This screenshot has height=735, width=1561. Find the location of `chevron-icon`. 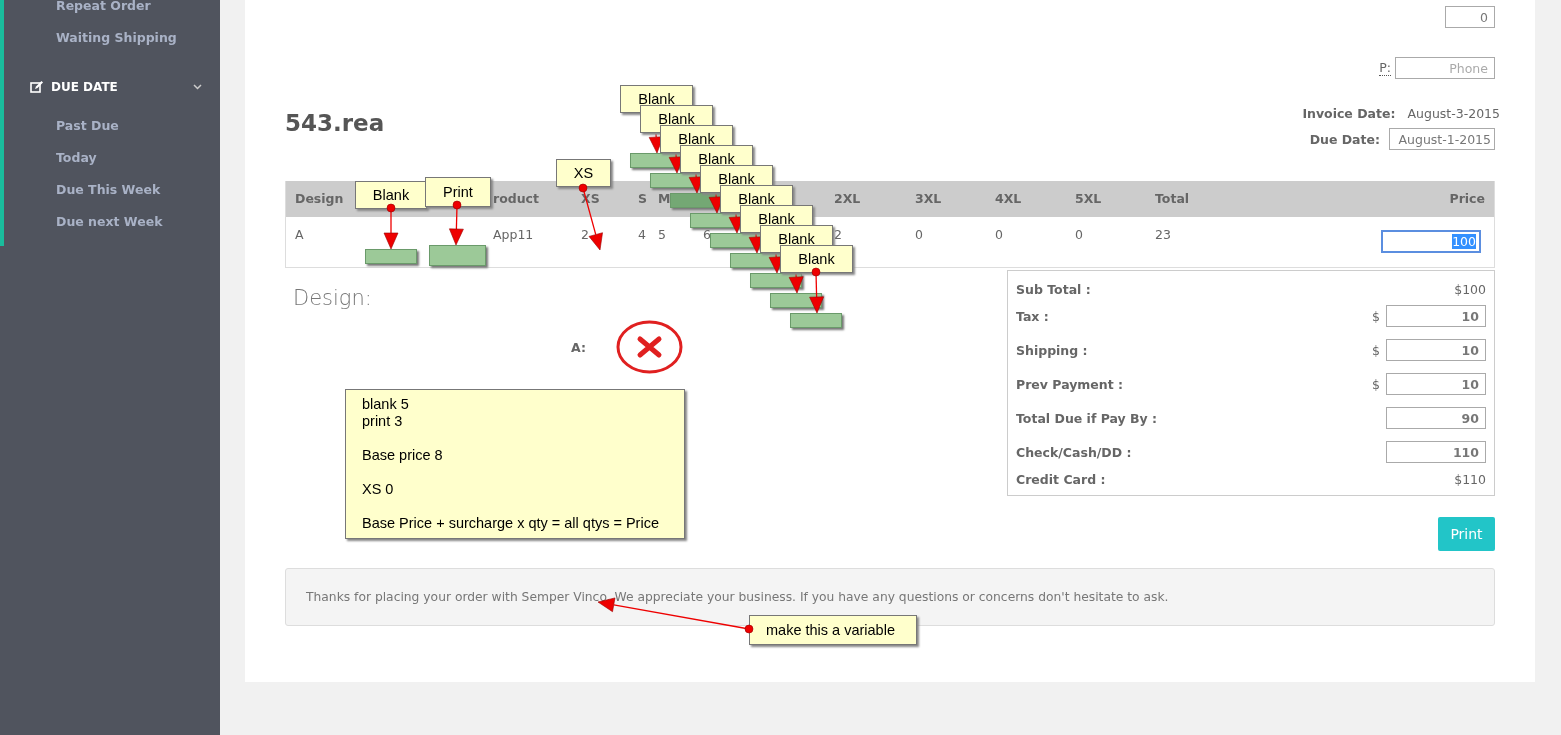

chevron-icon is located at coordinates (197, 87).